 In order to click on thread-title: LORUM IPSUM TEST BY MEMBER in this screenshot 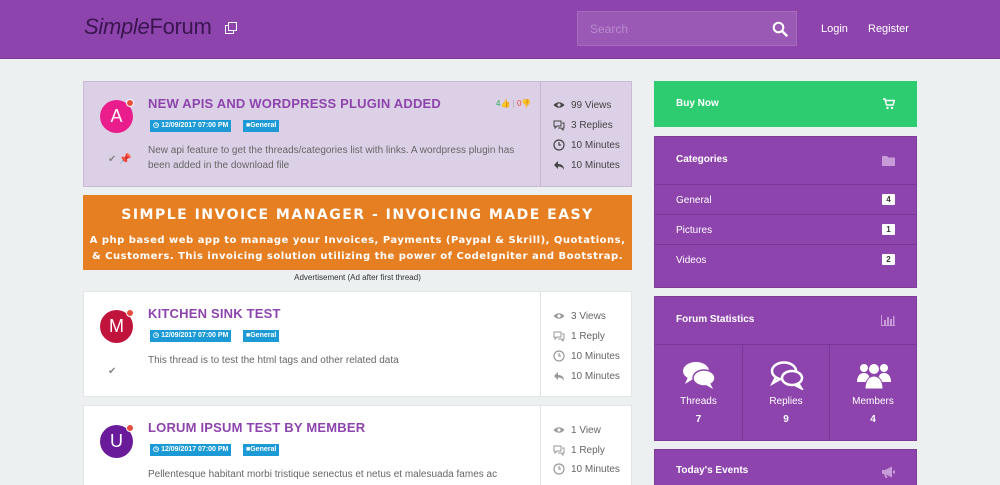, I will do `click(256, 427)`.